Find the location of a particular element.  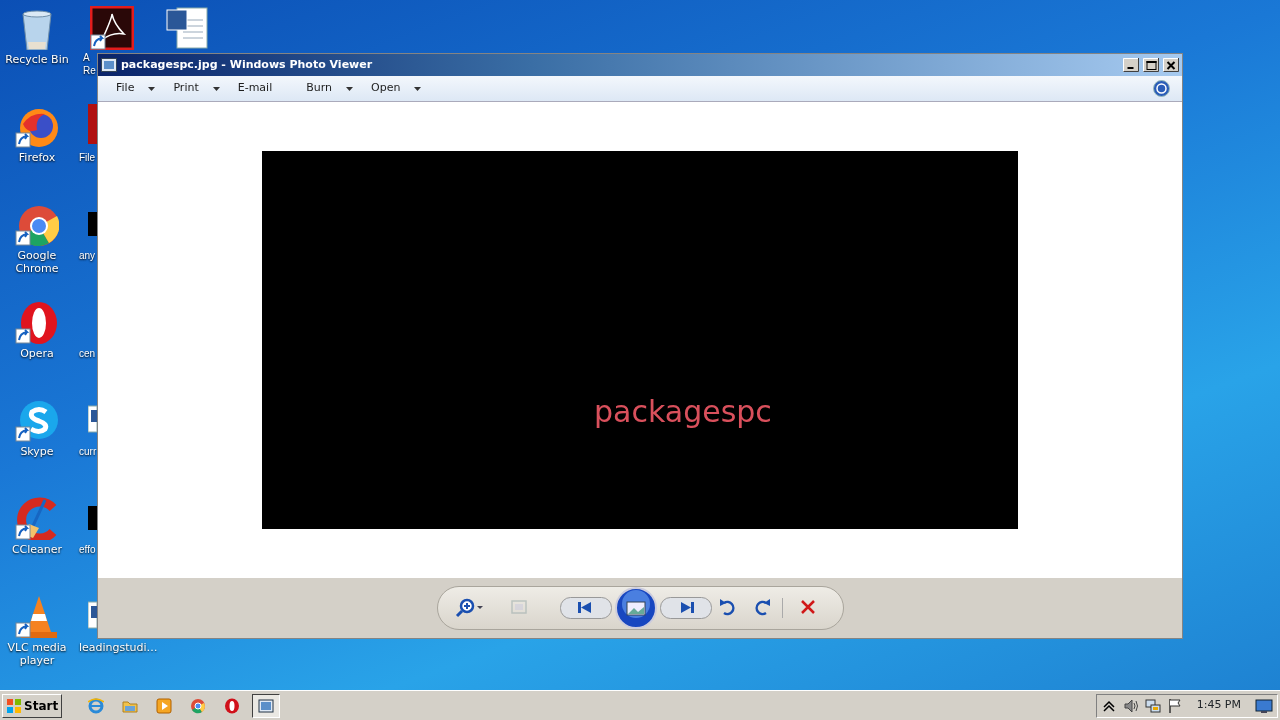

icon-label: Opera is located at coordinates (37, 353).